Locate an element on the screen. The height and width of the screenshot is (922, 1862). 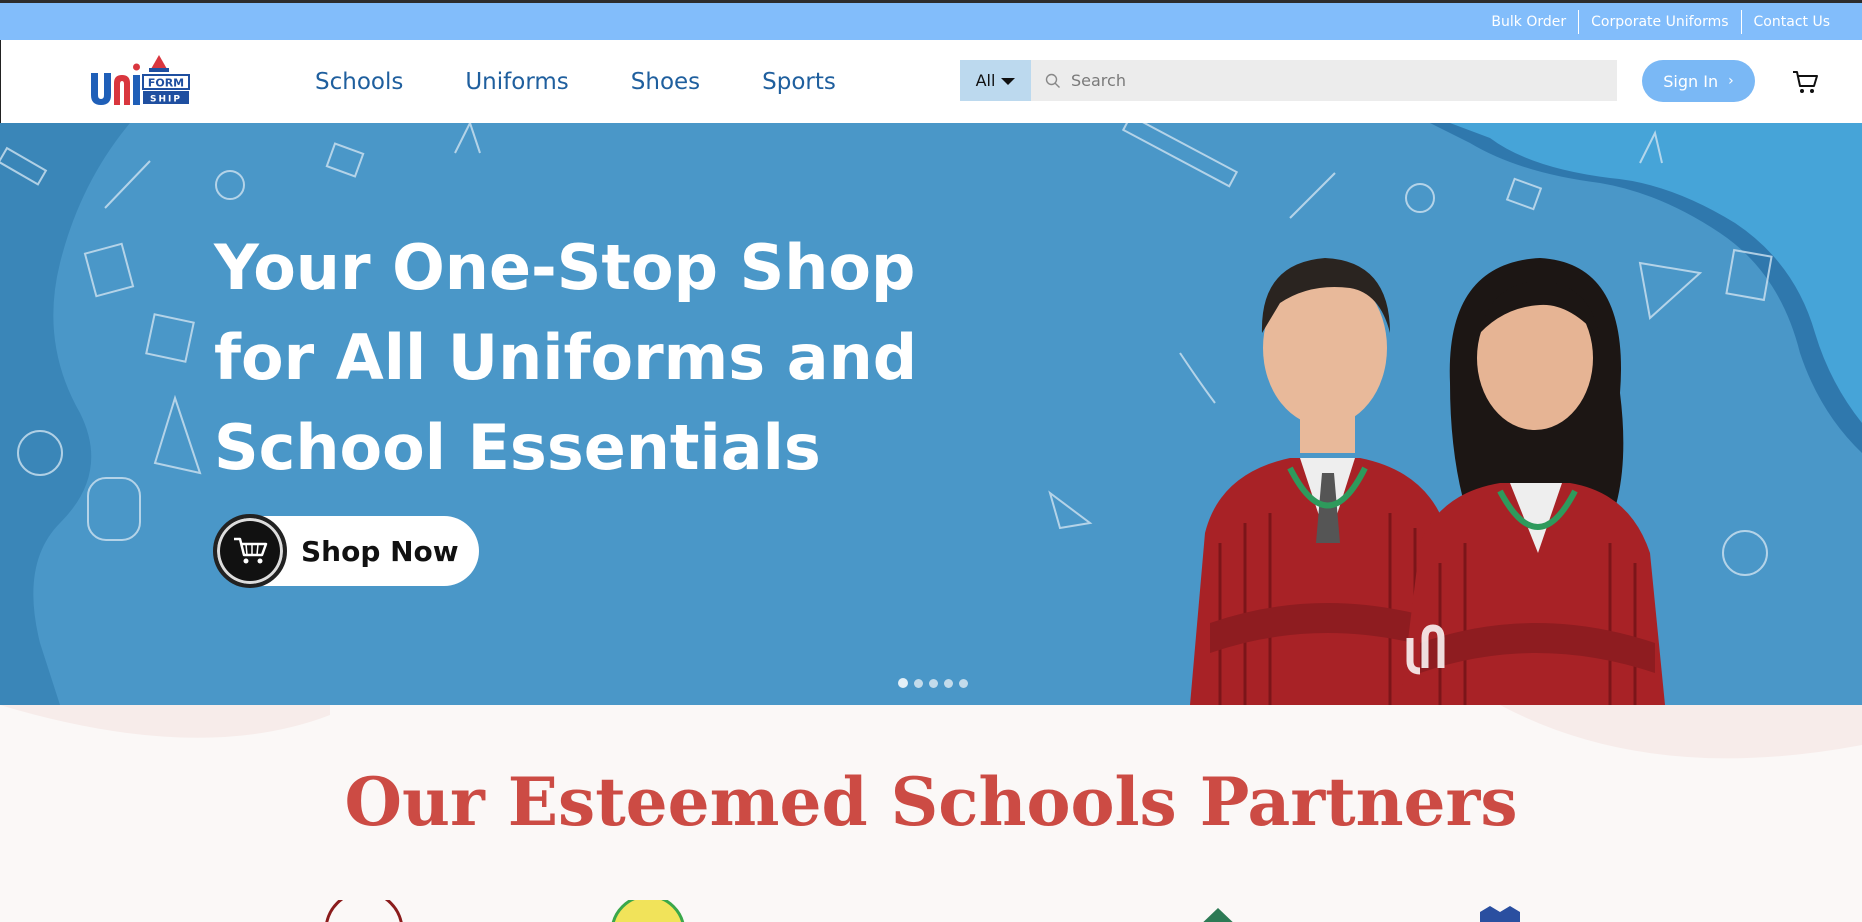
partner-logos-row is located at coordinates (922, 911).